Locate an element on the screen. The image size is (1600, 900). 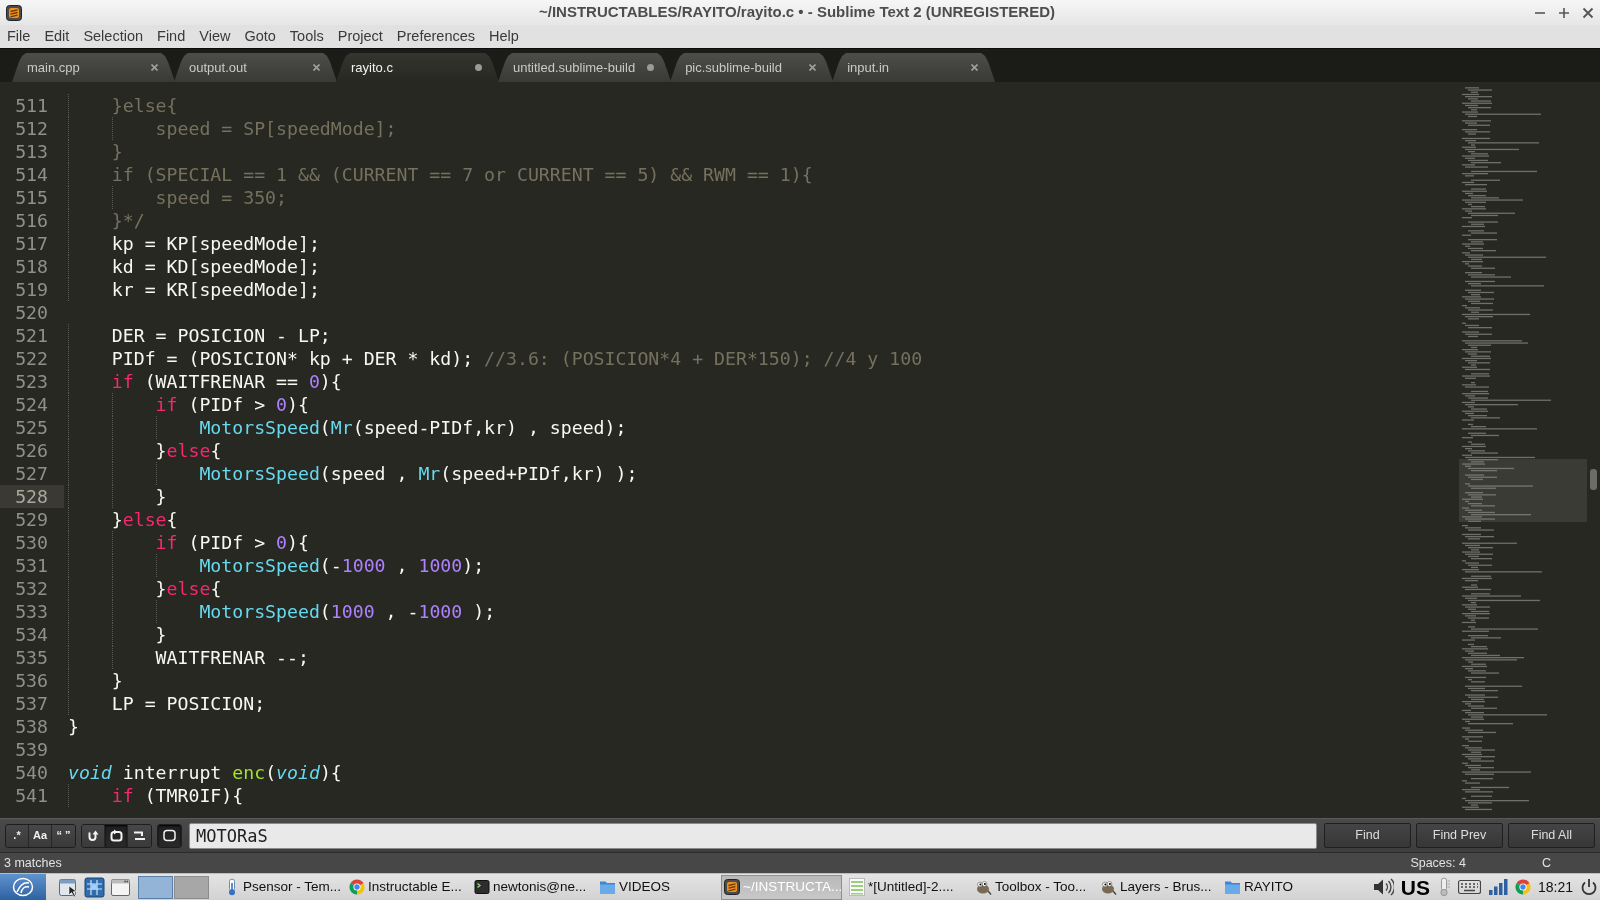
start-menu-button is located at coordinates (23, 886).